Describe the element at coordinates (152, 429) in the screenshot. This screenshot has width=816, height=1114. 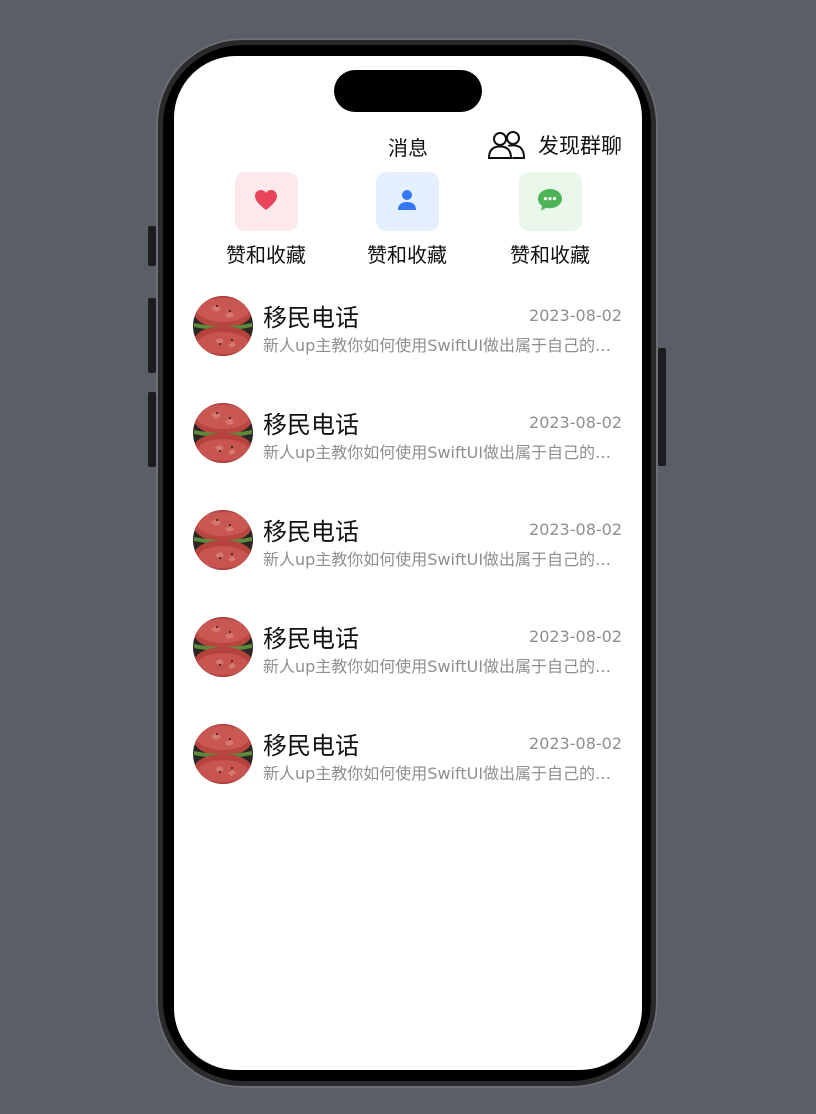
I see `volume-down-button` at that location.